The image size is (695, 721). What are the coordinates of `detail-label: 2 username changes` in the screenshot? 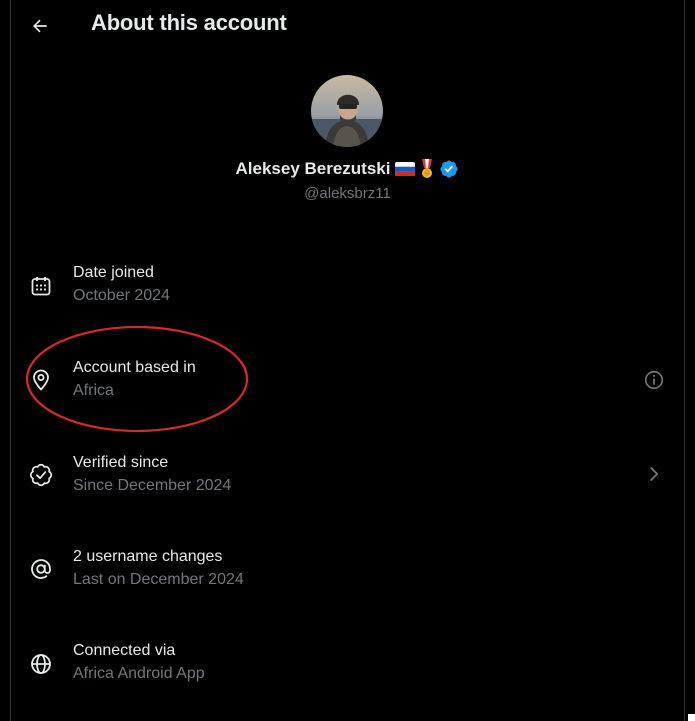 It's located at (148, 556).